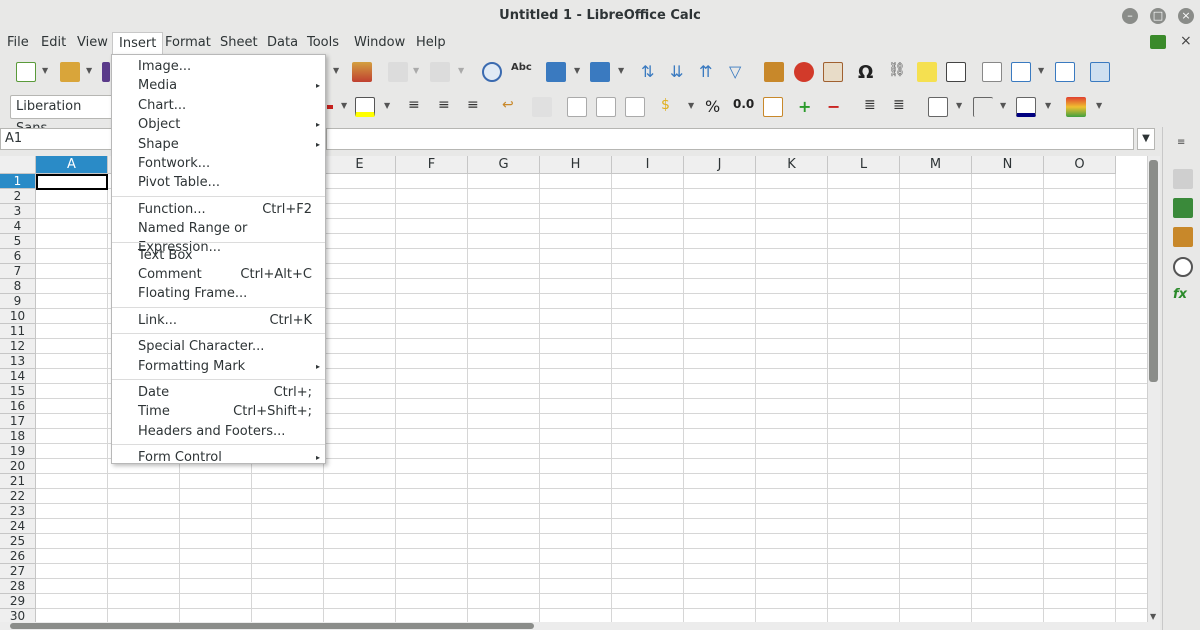  What do you see at coordinates (218, 320) in the screenshot?
I see `menu-item-link: Link... Ctrl+K` at bounding box center [218, 320].